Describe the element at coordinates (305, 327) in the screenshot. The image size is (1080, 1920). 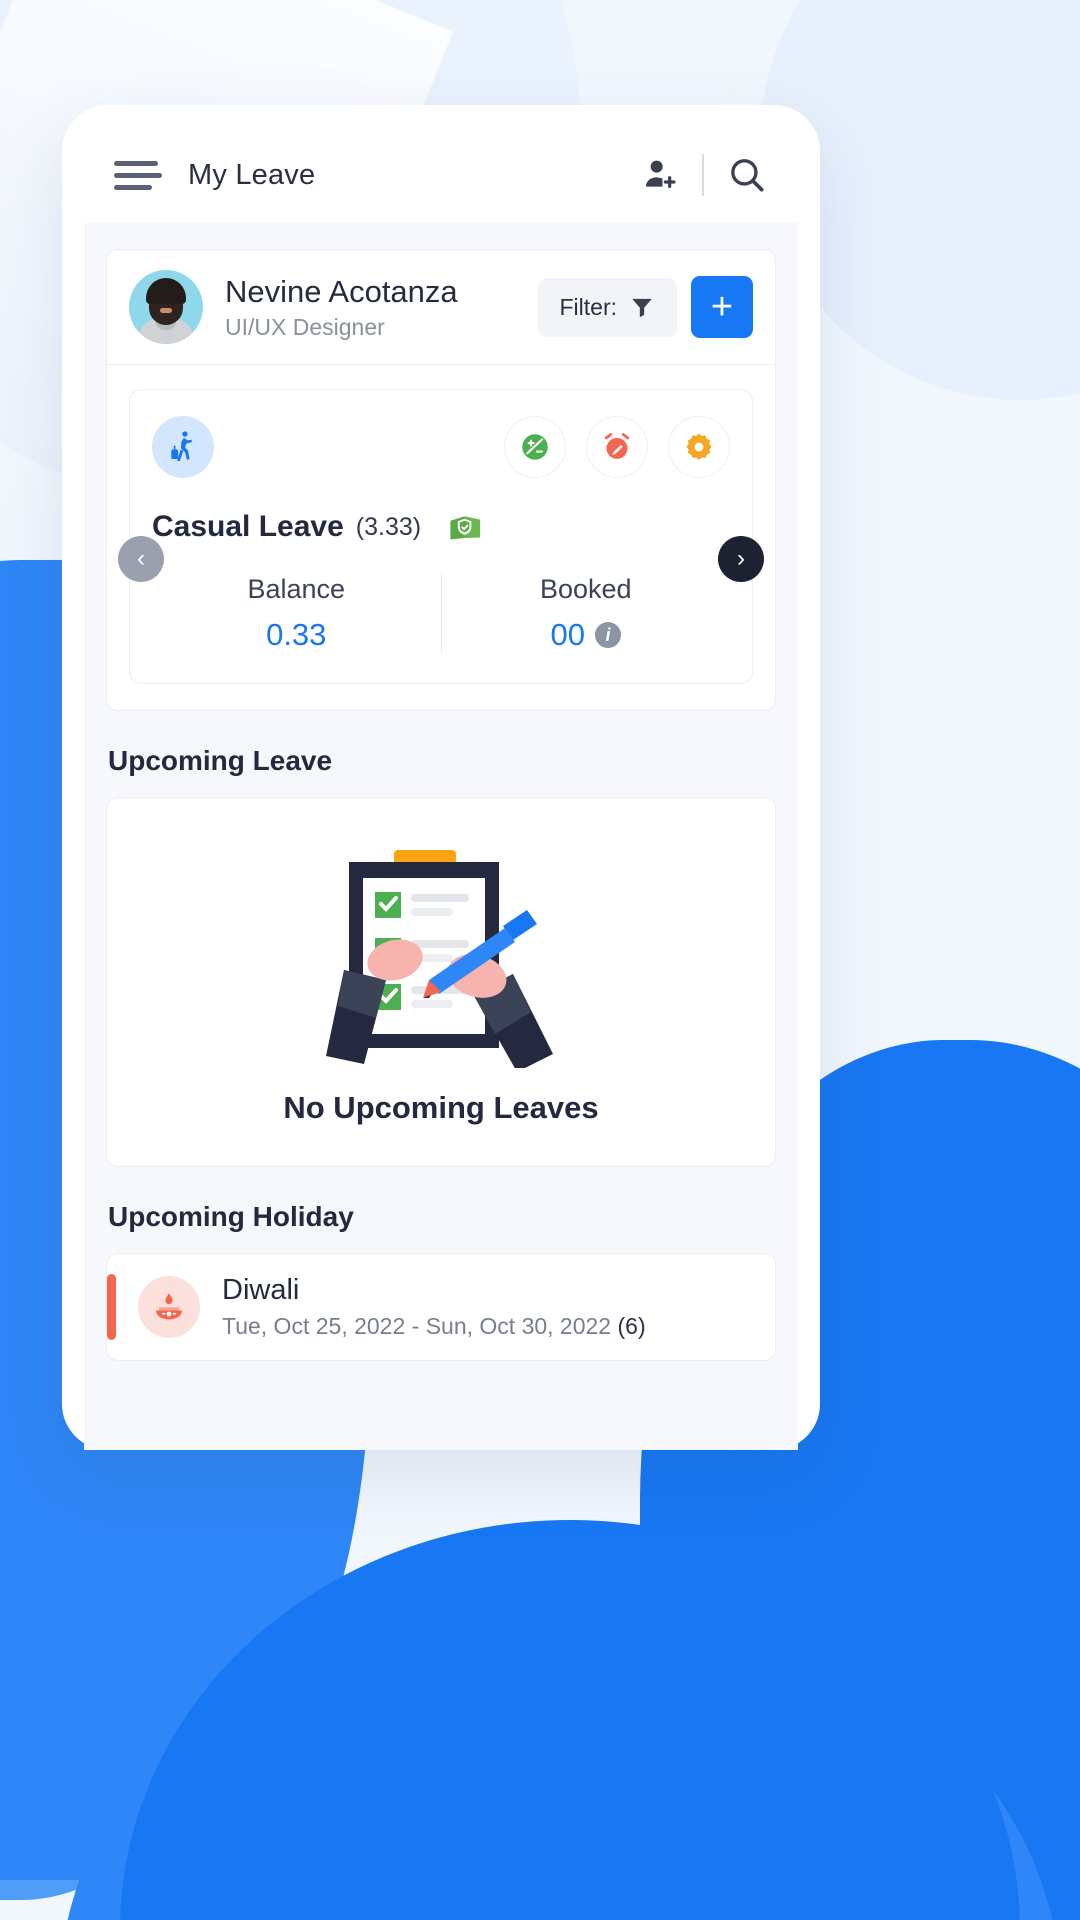
I see `profile-role: UI/UX Designer` at that location.